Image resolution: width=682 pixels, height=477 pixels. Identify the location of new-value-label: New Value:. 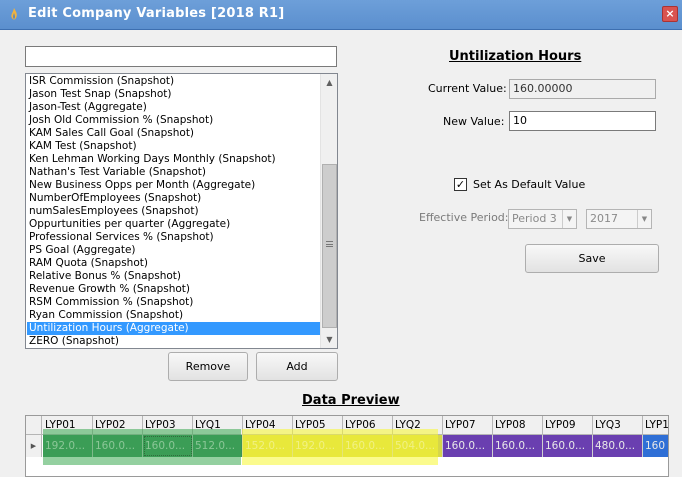
(474, 121).